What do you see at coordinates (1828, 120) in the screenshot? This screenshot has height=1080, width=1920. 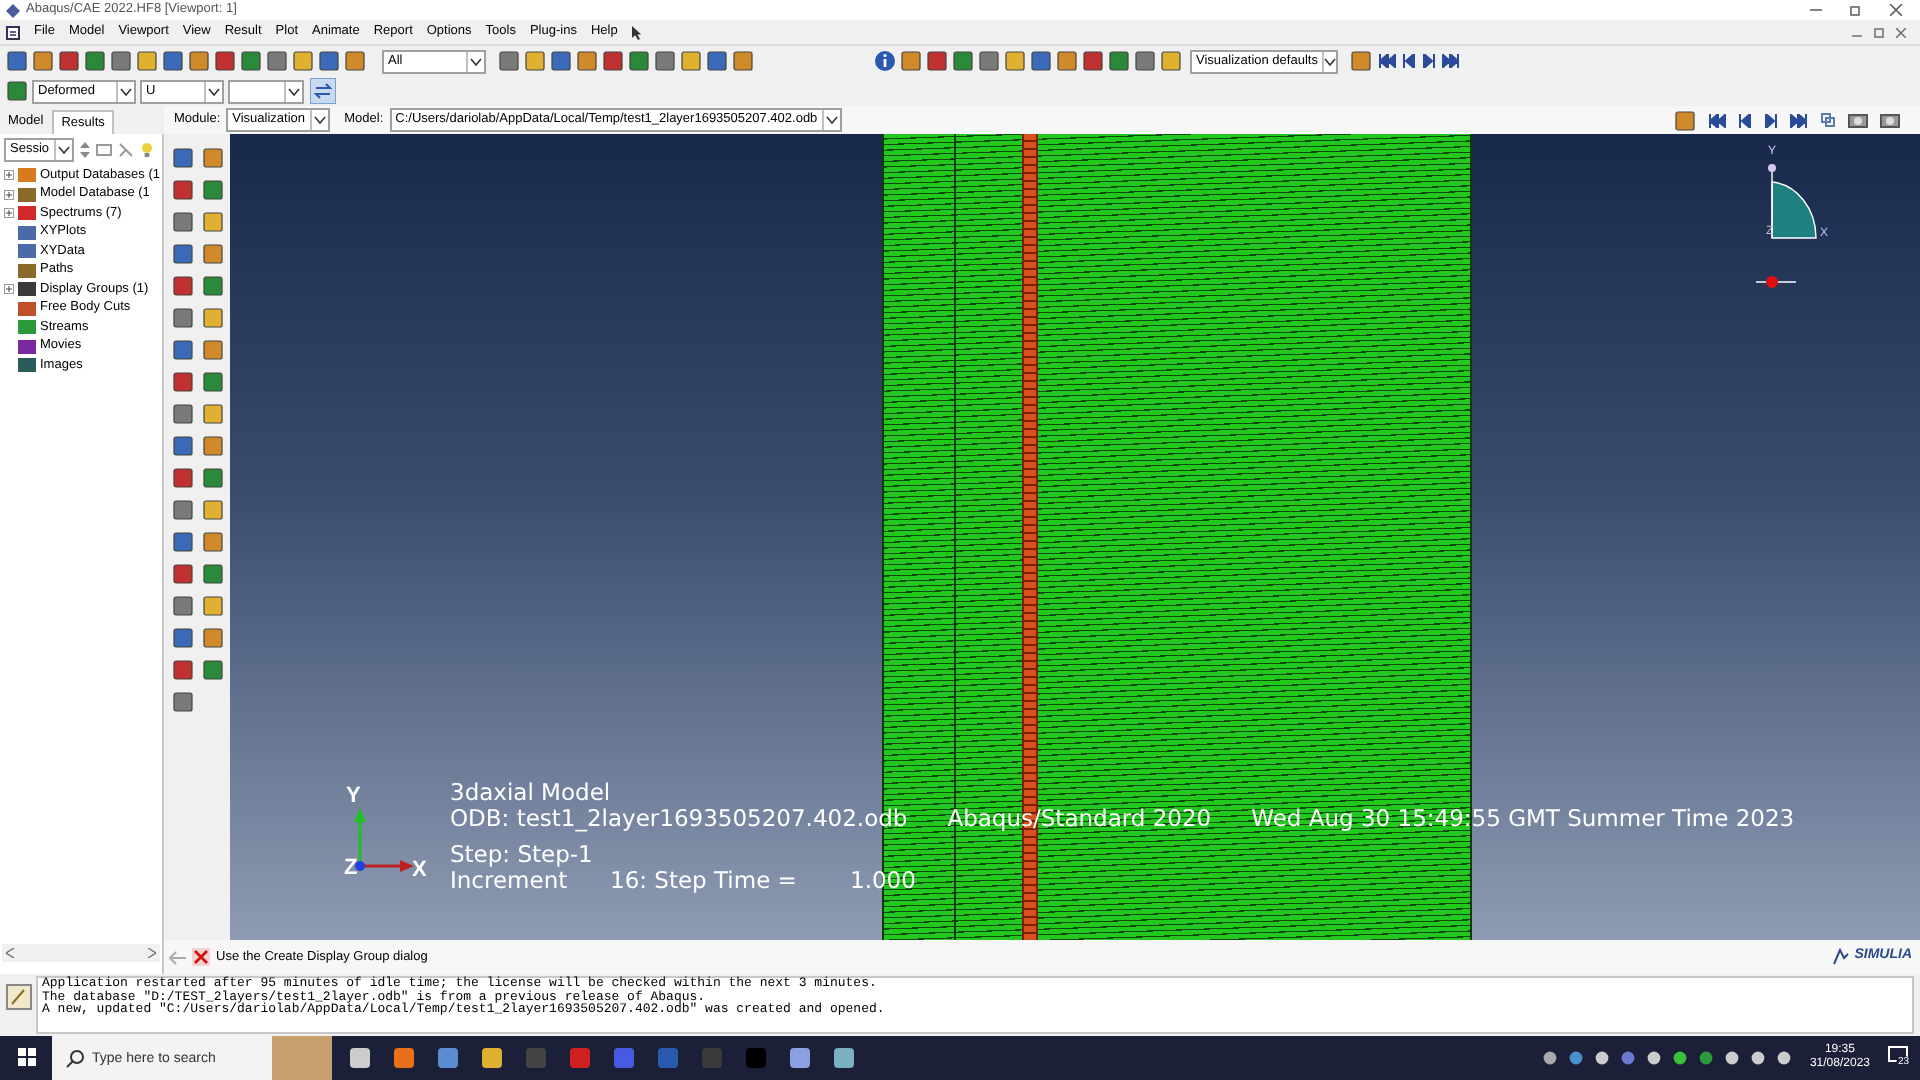 I see `sync-icon` at bounding box center [1828, 120].